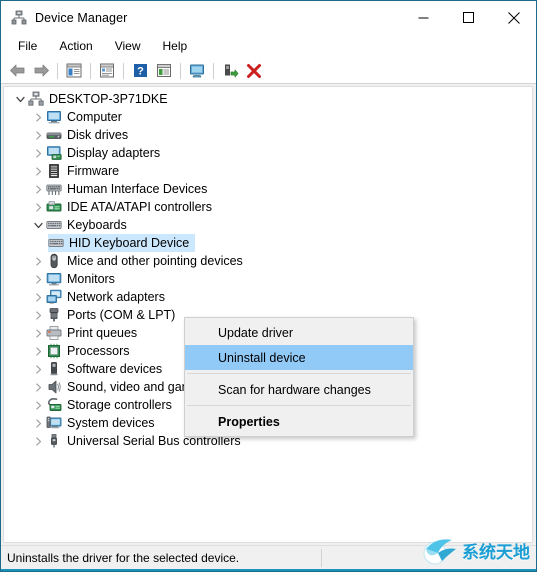 The height and width of the screenshot is (572, 537). I want to click on enable-device-icon, so click(230, 71).